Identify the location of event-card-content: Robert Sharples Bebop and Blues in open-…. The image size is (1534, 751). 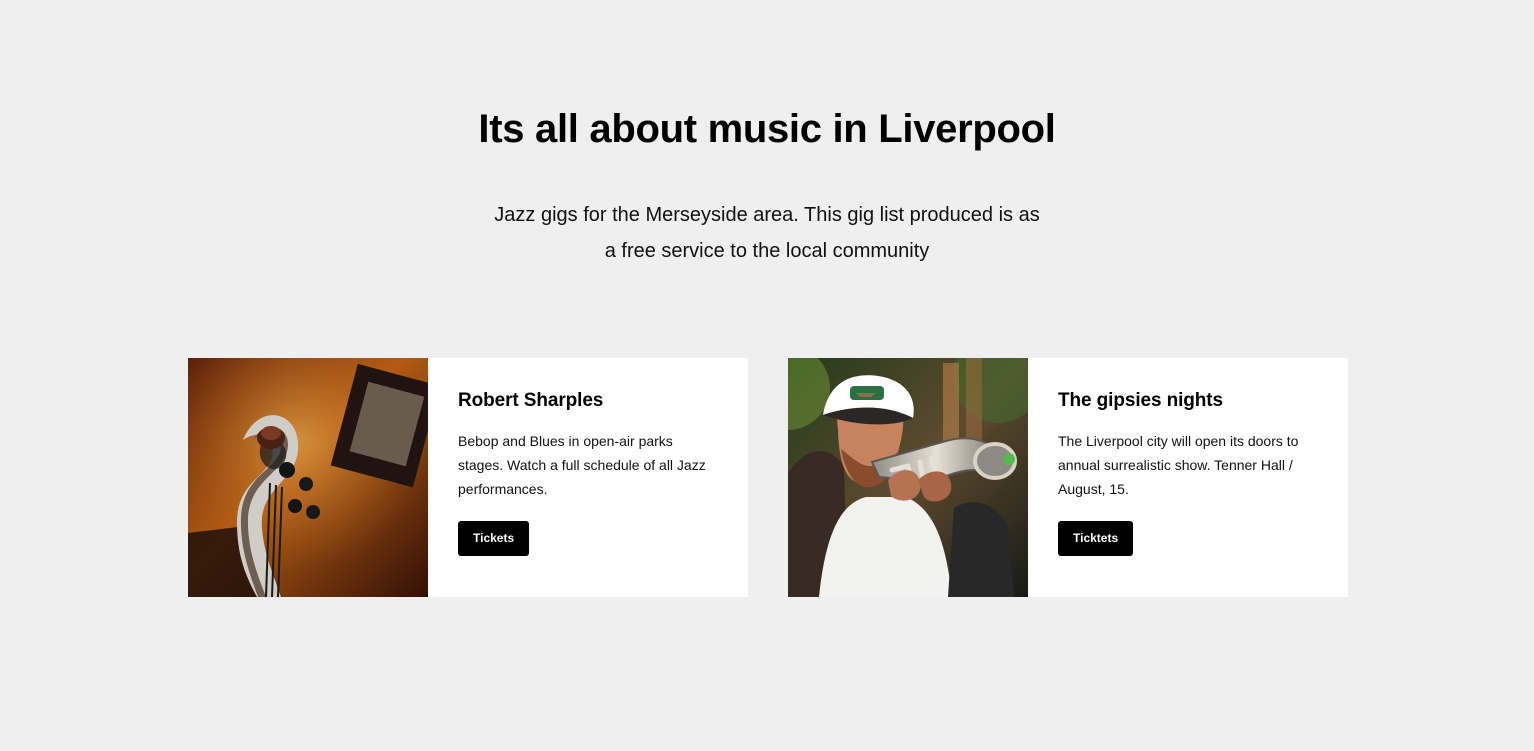
(588, 477).